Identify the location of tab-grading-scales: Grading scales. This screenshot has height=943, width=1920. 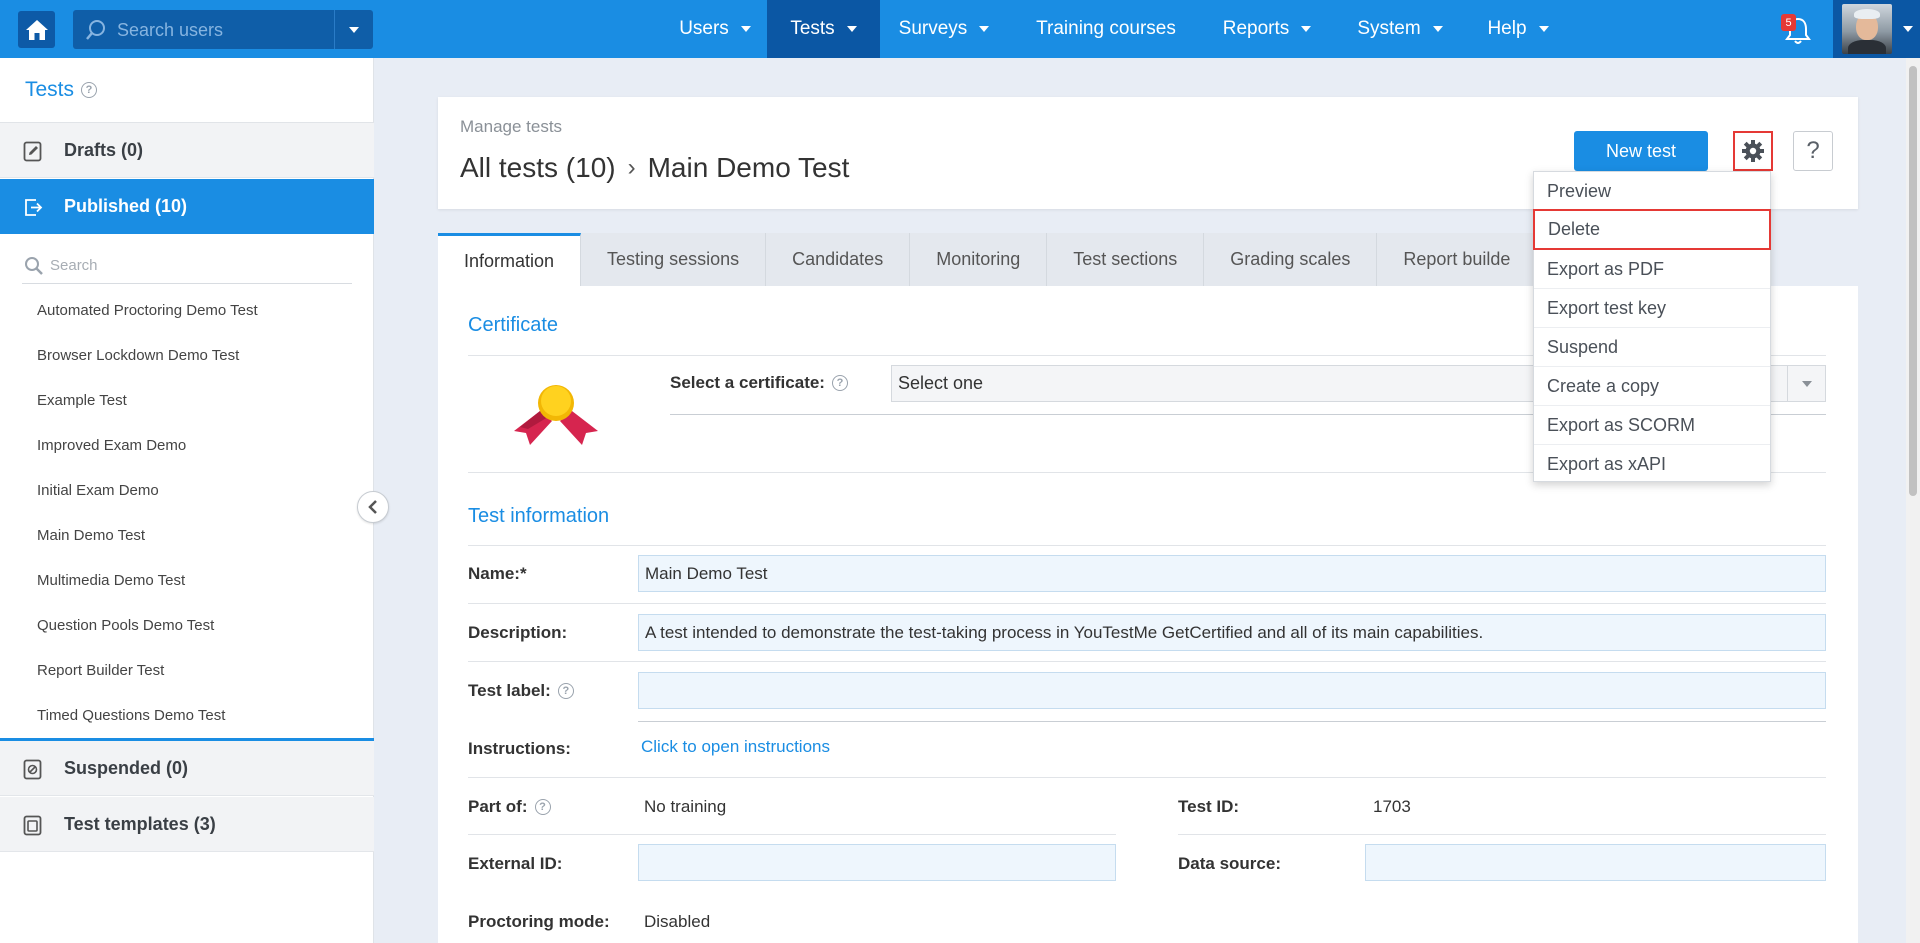
(1291, 259).